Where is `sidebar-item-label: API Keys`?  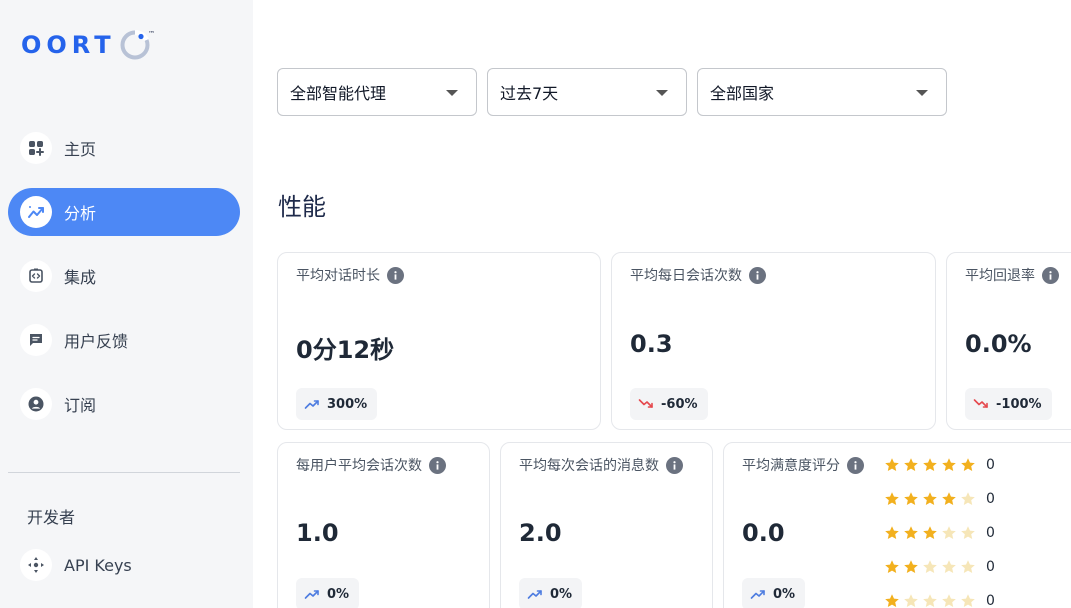 sidebar-item-label: API Keys is located at coordinates (98, 565).